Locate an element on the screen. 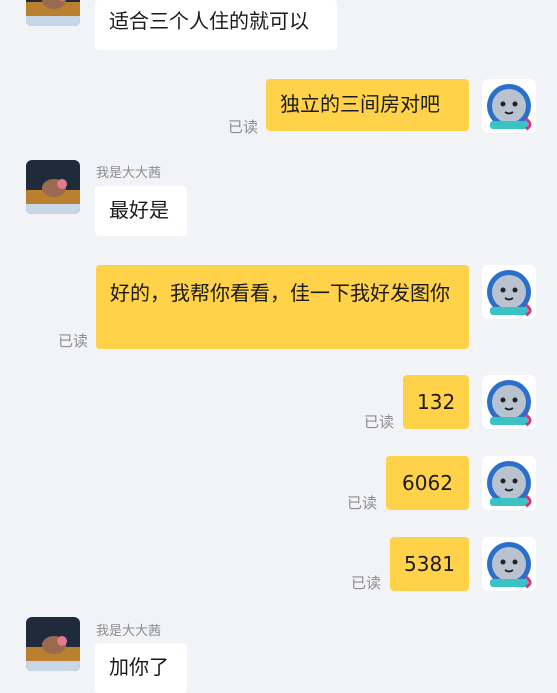 This screenshot has height=693, width=557. message-bubble: 5381 is located at coordinates (429, 564).